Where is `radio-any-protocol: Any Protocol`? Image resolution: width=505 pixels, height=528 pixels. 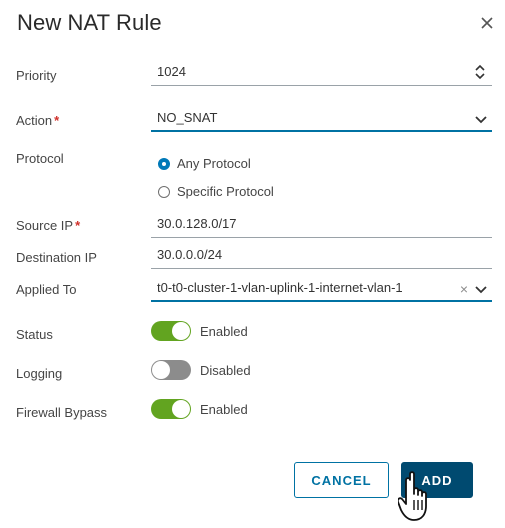 radio-any-protocol: Any Protocol is located at coordinates (204, 163).